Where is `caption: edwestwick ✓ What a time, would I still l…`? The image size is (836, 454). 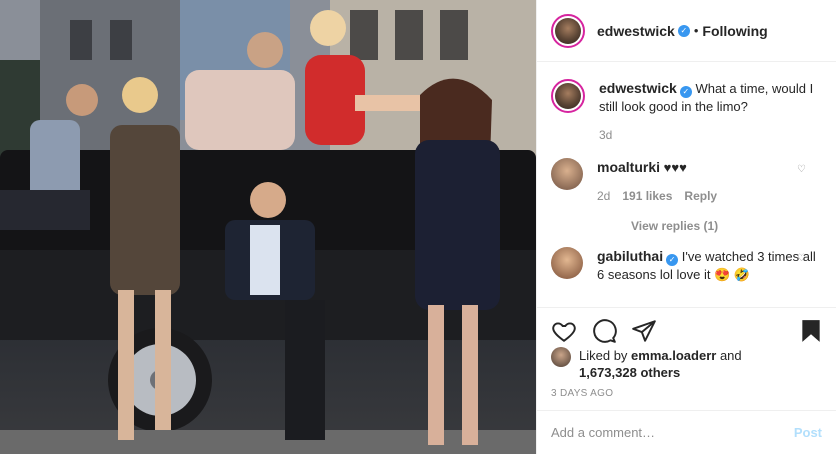 caption: edwestwick ✓ What a time, would I still l… is located at coordinates (686, 111).